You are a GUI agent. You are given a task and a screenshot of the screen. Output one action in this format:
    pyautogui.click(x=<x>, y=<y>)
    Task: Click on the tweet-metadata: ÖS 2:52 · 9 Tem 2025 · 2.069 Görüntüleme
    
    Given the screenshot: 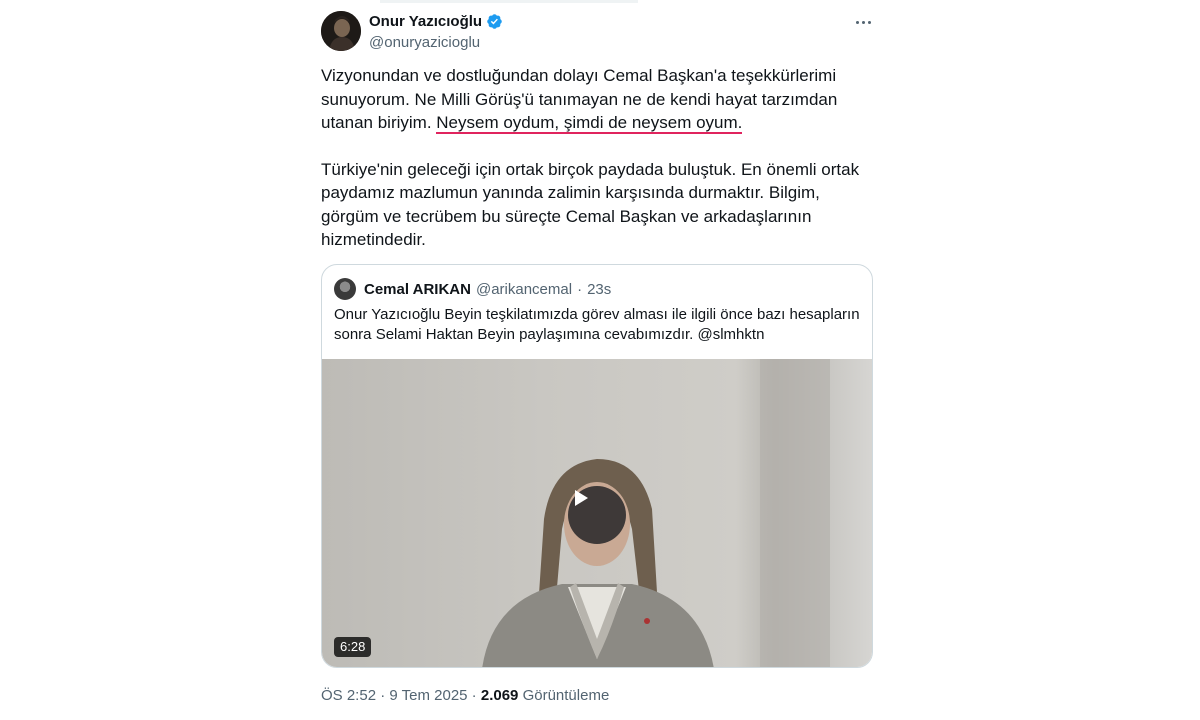 What is the action you would take?
    pyautogui.click(x=465, y=695)
    